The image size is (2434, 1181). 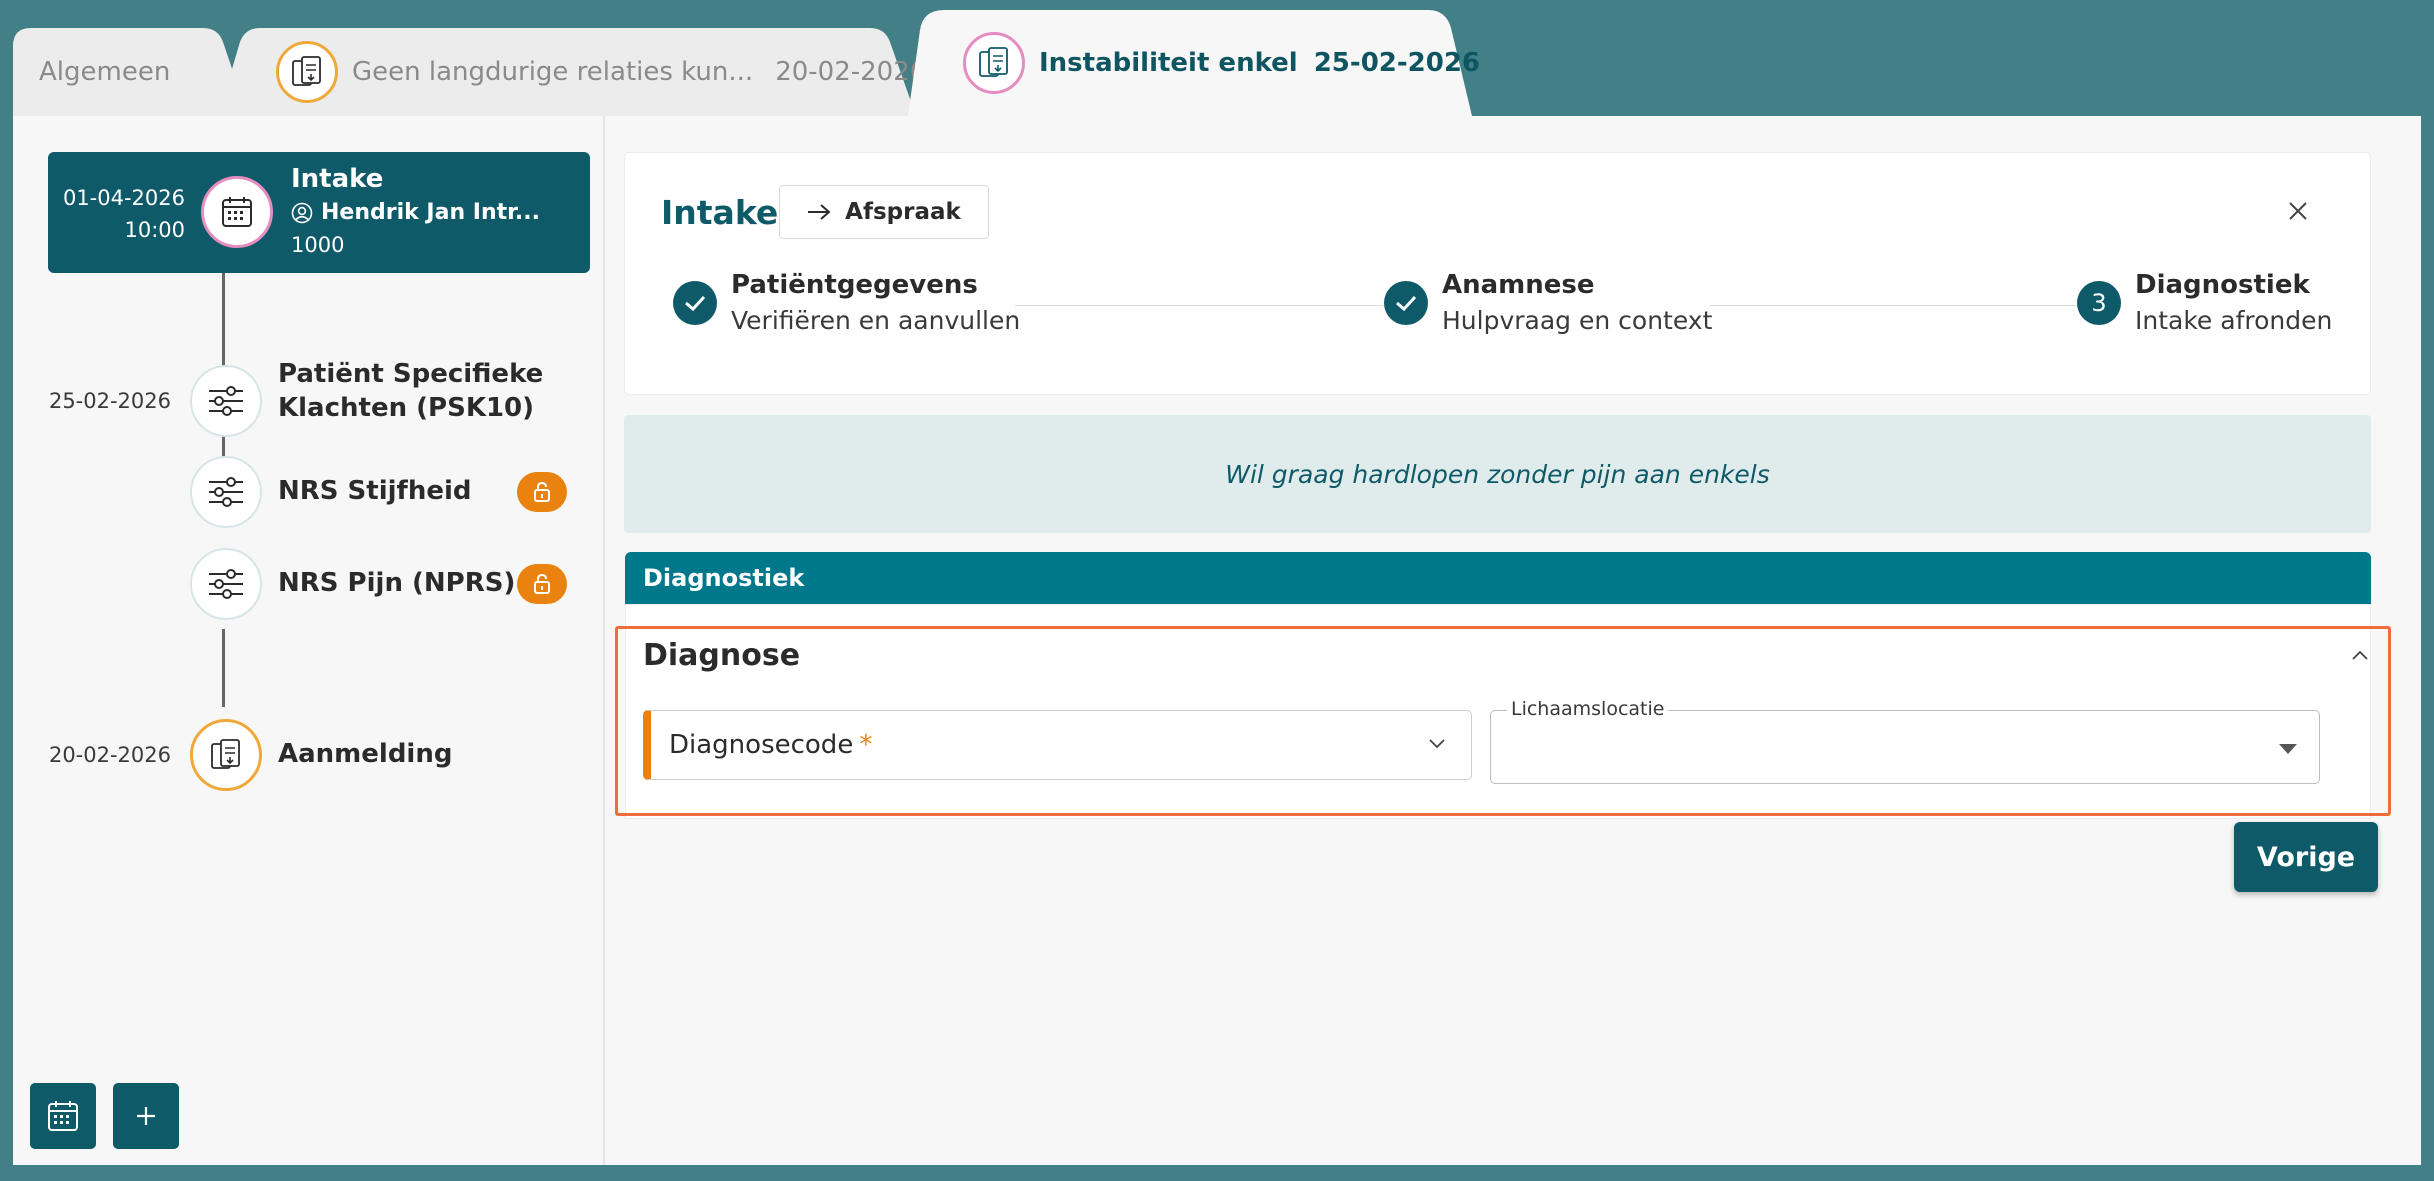 What do you see at coordinates (851, 72) in the screenshot?
I see `tab-referral-date: 20-02-2026` at bounding box center [851, 72].